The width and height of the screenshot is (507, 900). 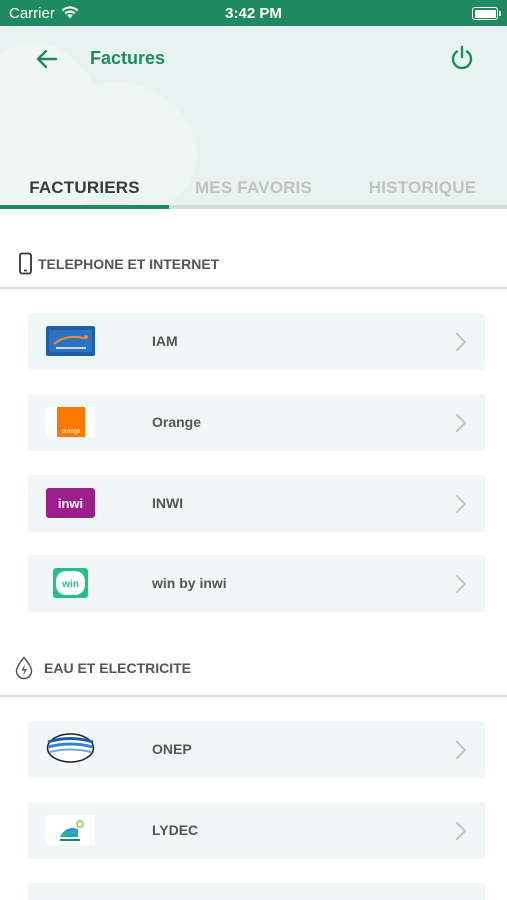 What do you see at coordinates (118, 668) in the screenshot?
I see `section-label: EAU ET ELECTRICITE` at bounding box center [118, 668].